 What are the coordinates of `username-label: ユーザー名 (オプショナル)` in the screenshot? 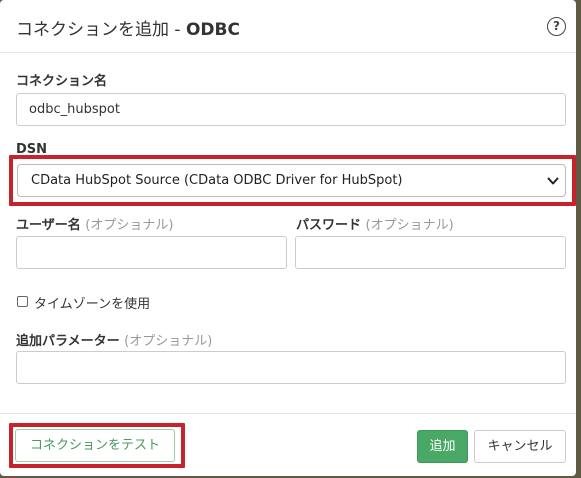 It's located at (94, 223).